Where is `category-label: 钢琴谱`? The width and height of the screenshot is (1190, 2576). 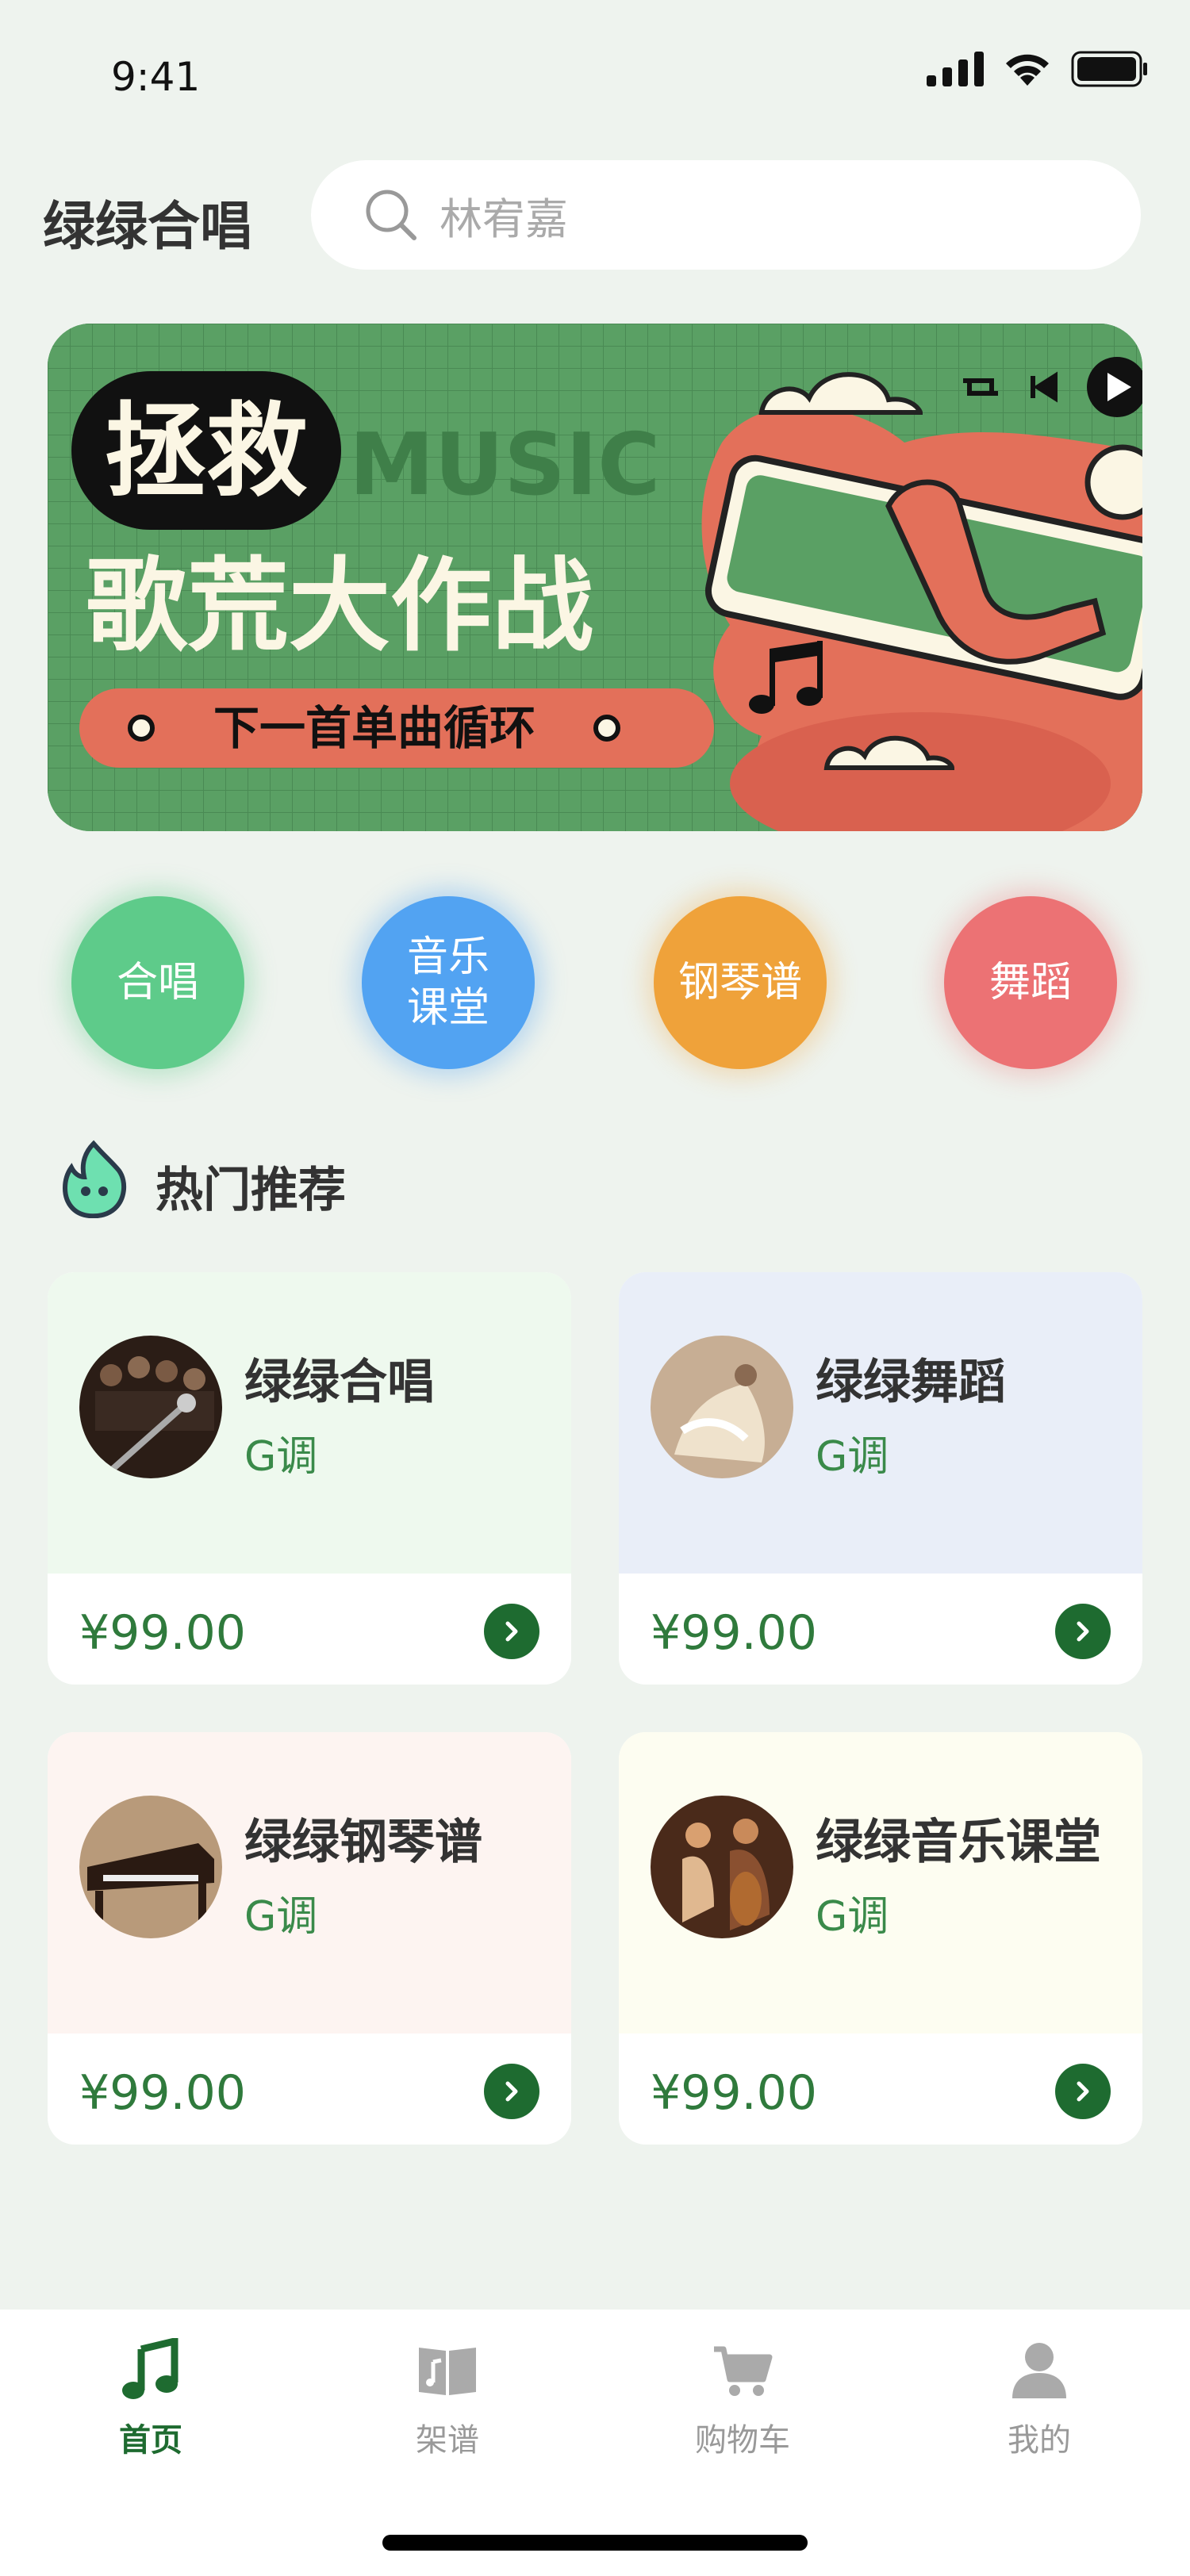
category-label: 钢琴谱 is located at coordinates (740, 983).